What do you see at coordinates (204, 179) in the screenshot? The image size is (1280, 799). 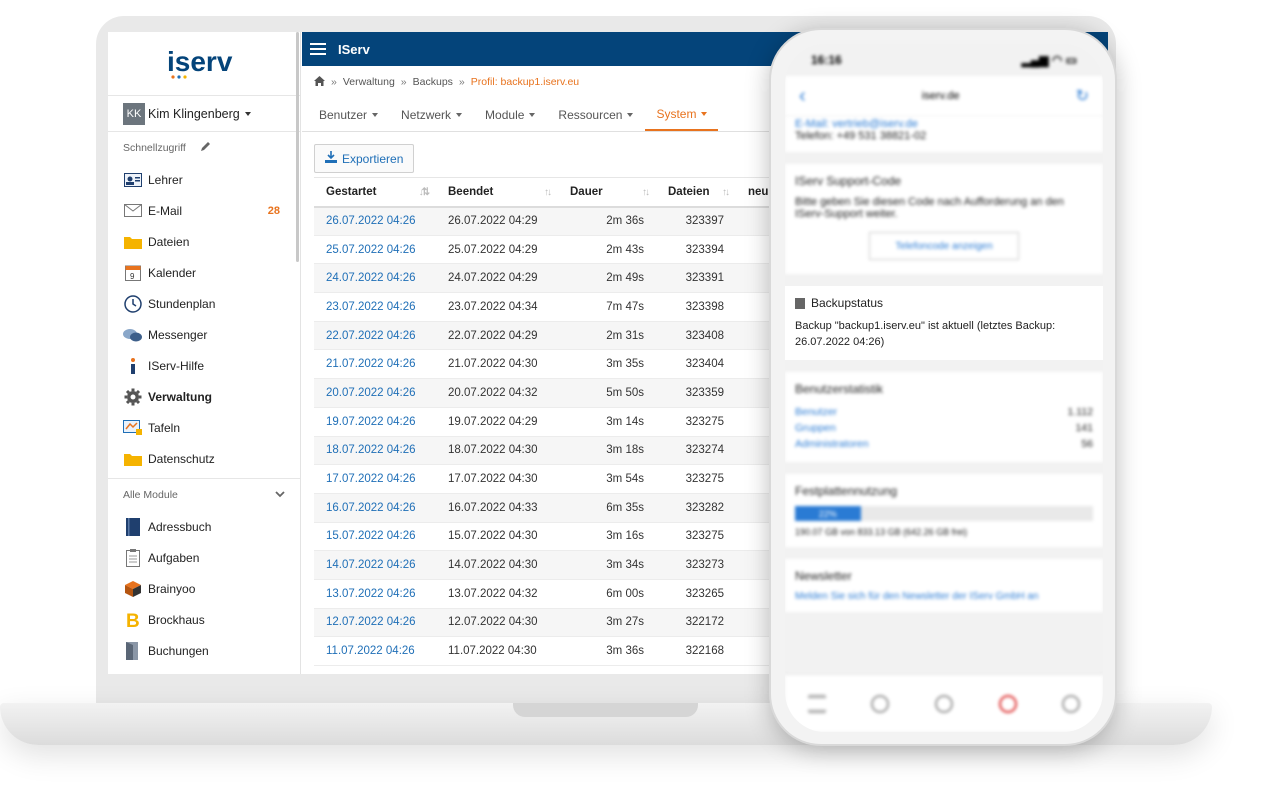 I see `sidebar-item-lehrer: Lehrer` at bounding box center [204, 179].